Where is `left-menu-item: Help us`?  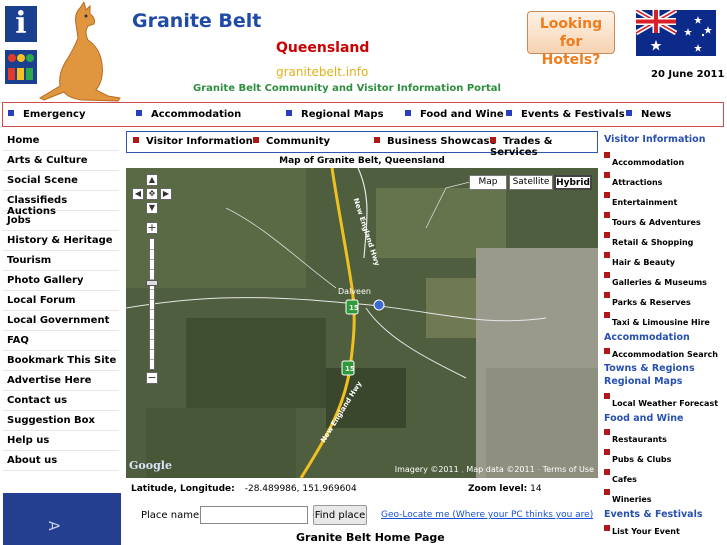
left-menu-item: Help us is located at coordinates (61, 441).